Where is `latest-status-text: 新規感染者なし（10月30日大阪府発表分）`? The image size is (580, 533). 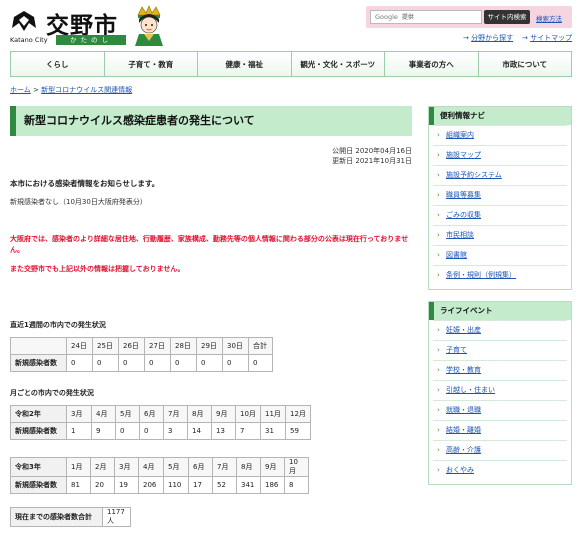
latest-status-text: 新規感染者なし（10月30日大阪府発表分） is located at coordinates (78, 202).